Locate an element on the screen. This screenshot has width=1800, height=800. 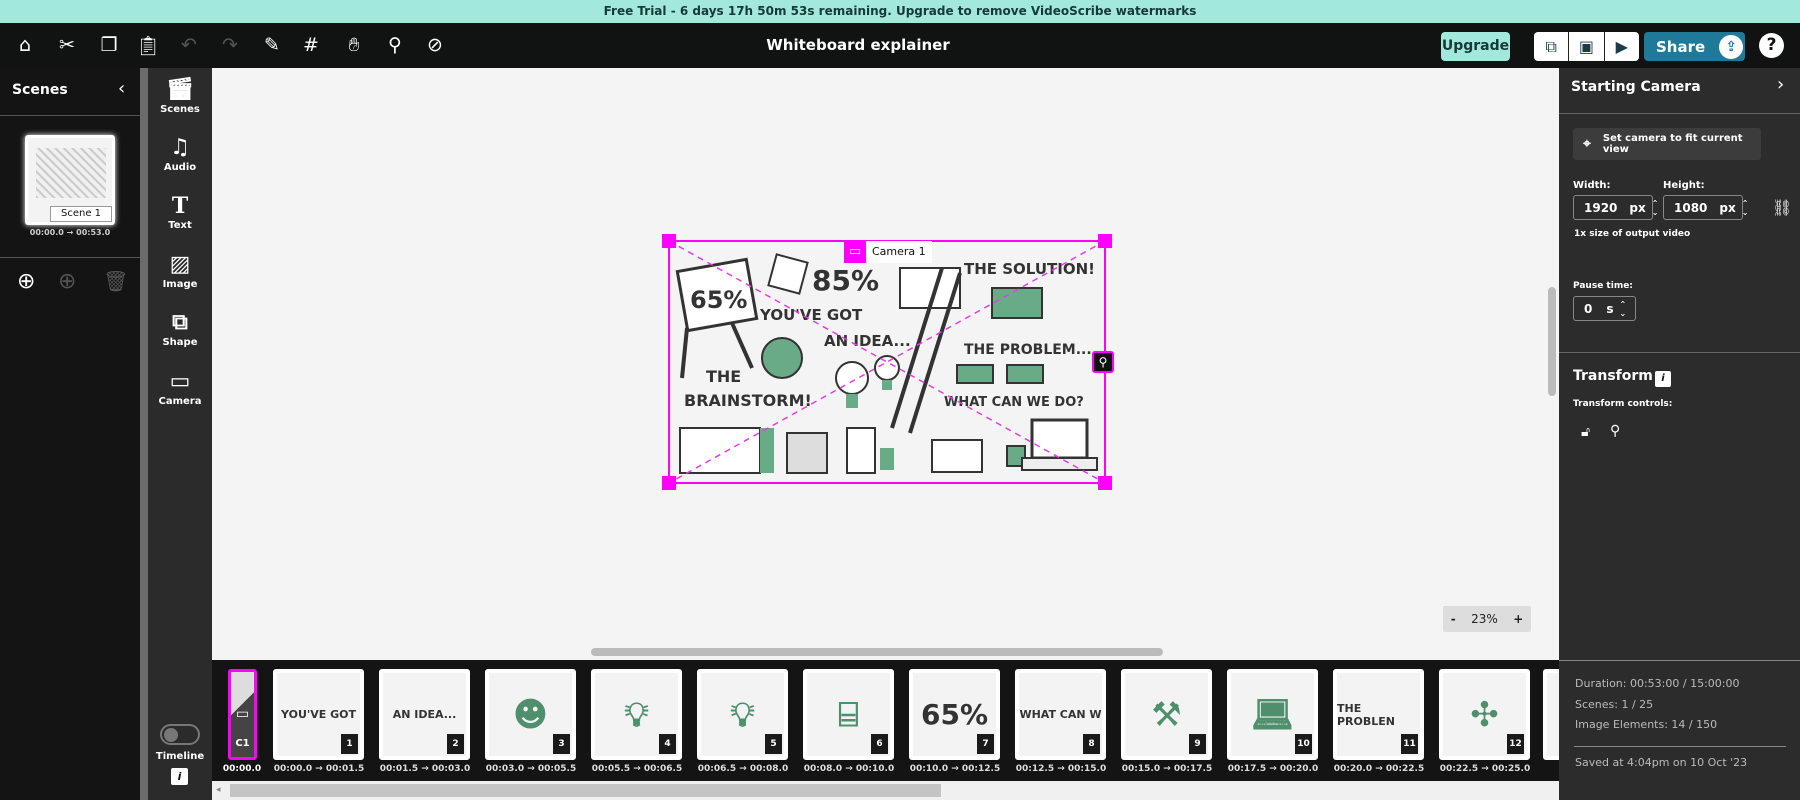
resize-handle is located at coordinates (1105, 483).